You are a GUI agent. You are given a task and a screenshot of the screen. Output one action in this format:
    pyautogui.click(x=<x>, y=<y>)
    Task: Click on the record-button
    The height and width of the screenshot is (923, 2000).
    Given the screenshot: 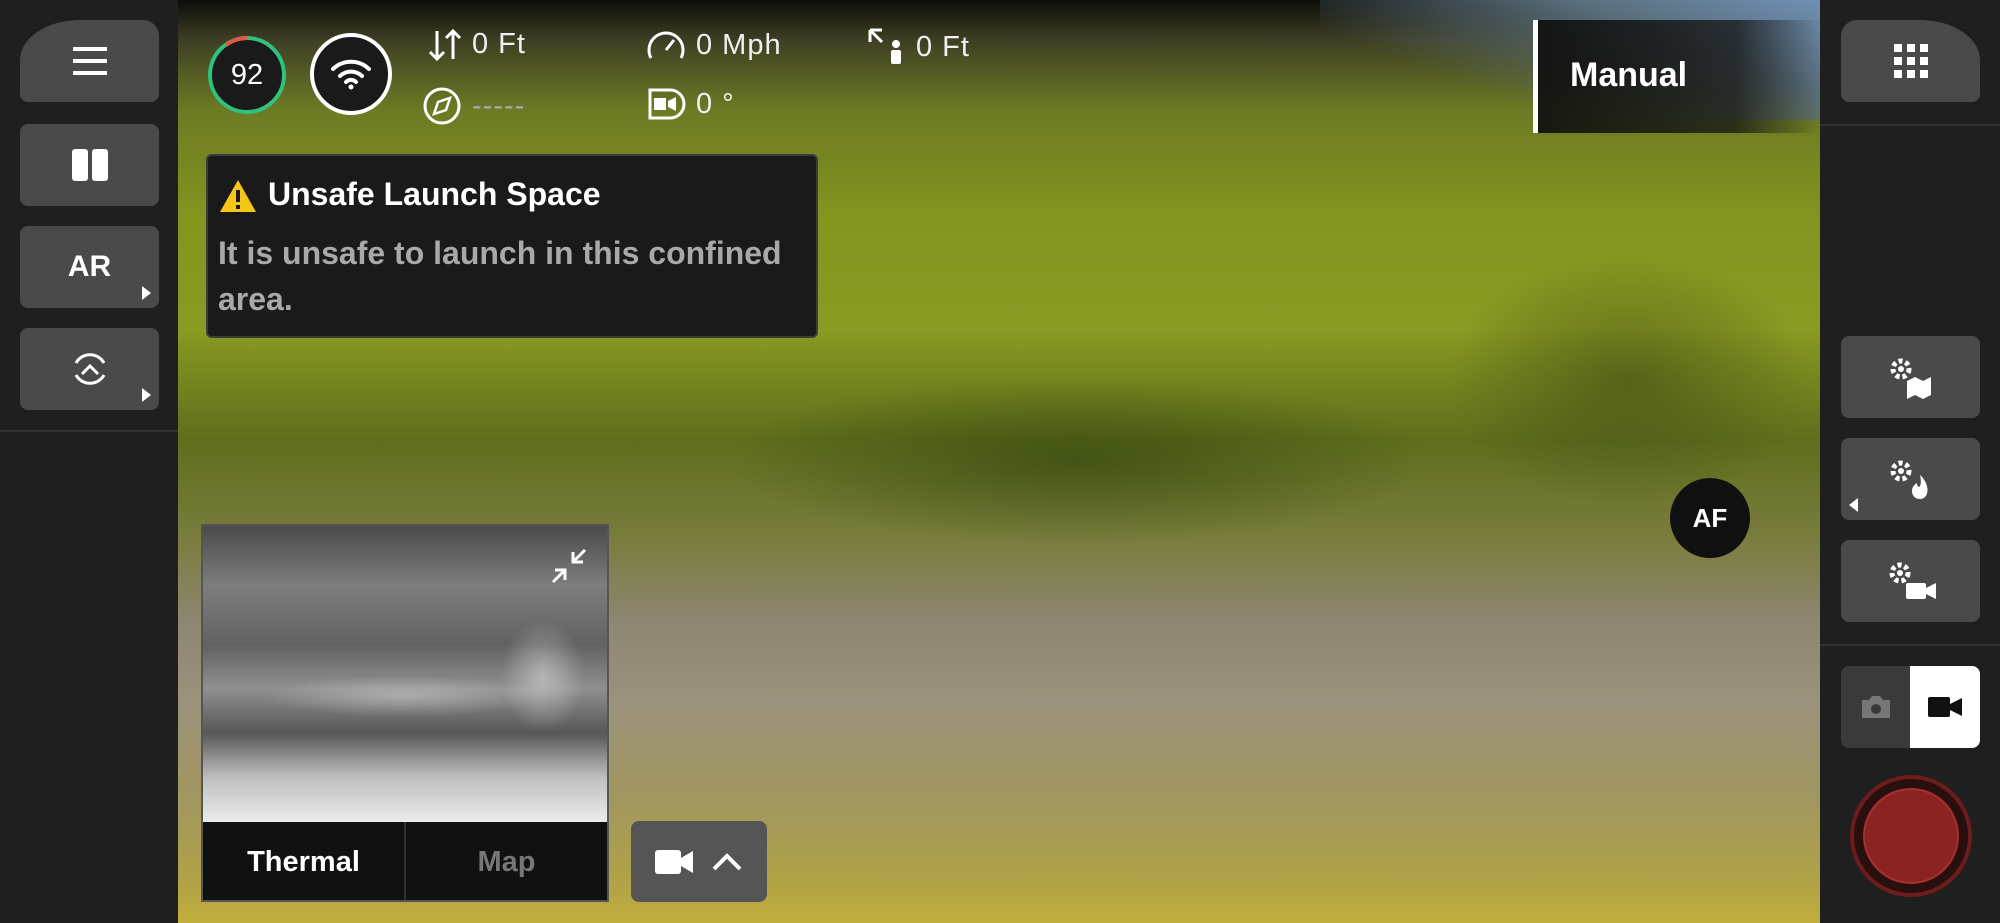 What is the action you would take?
    pyautogui.click(x=1911, y=836)
    